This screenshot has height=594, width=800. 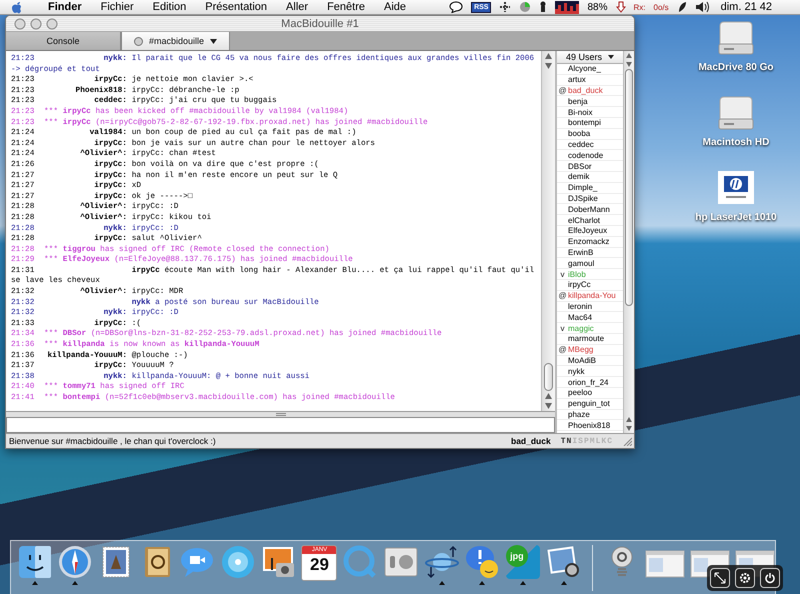 What do you see at coordinates (169, 7) in the screenshot?
I see `menu-item: Edition` at bounding box center [169, 7].